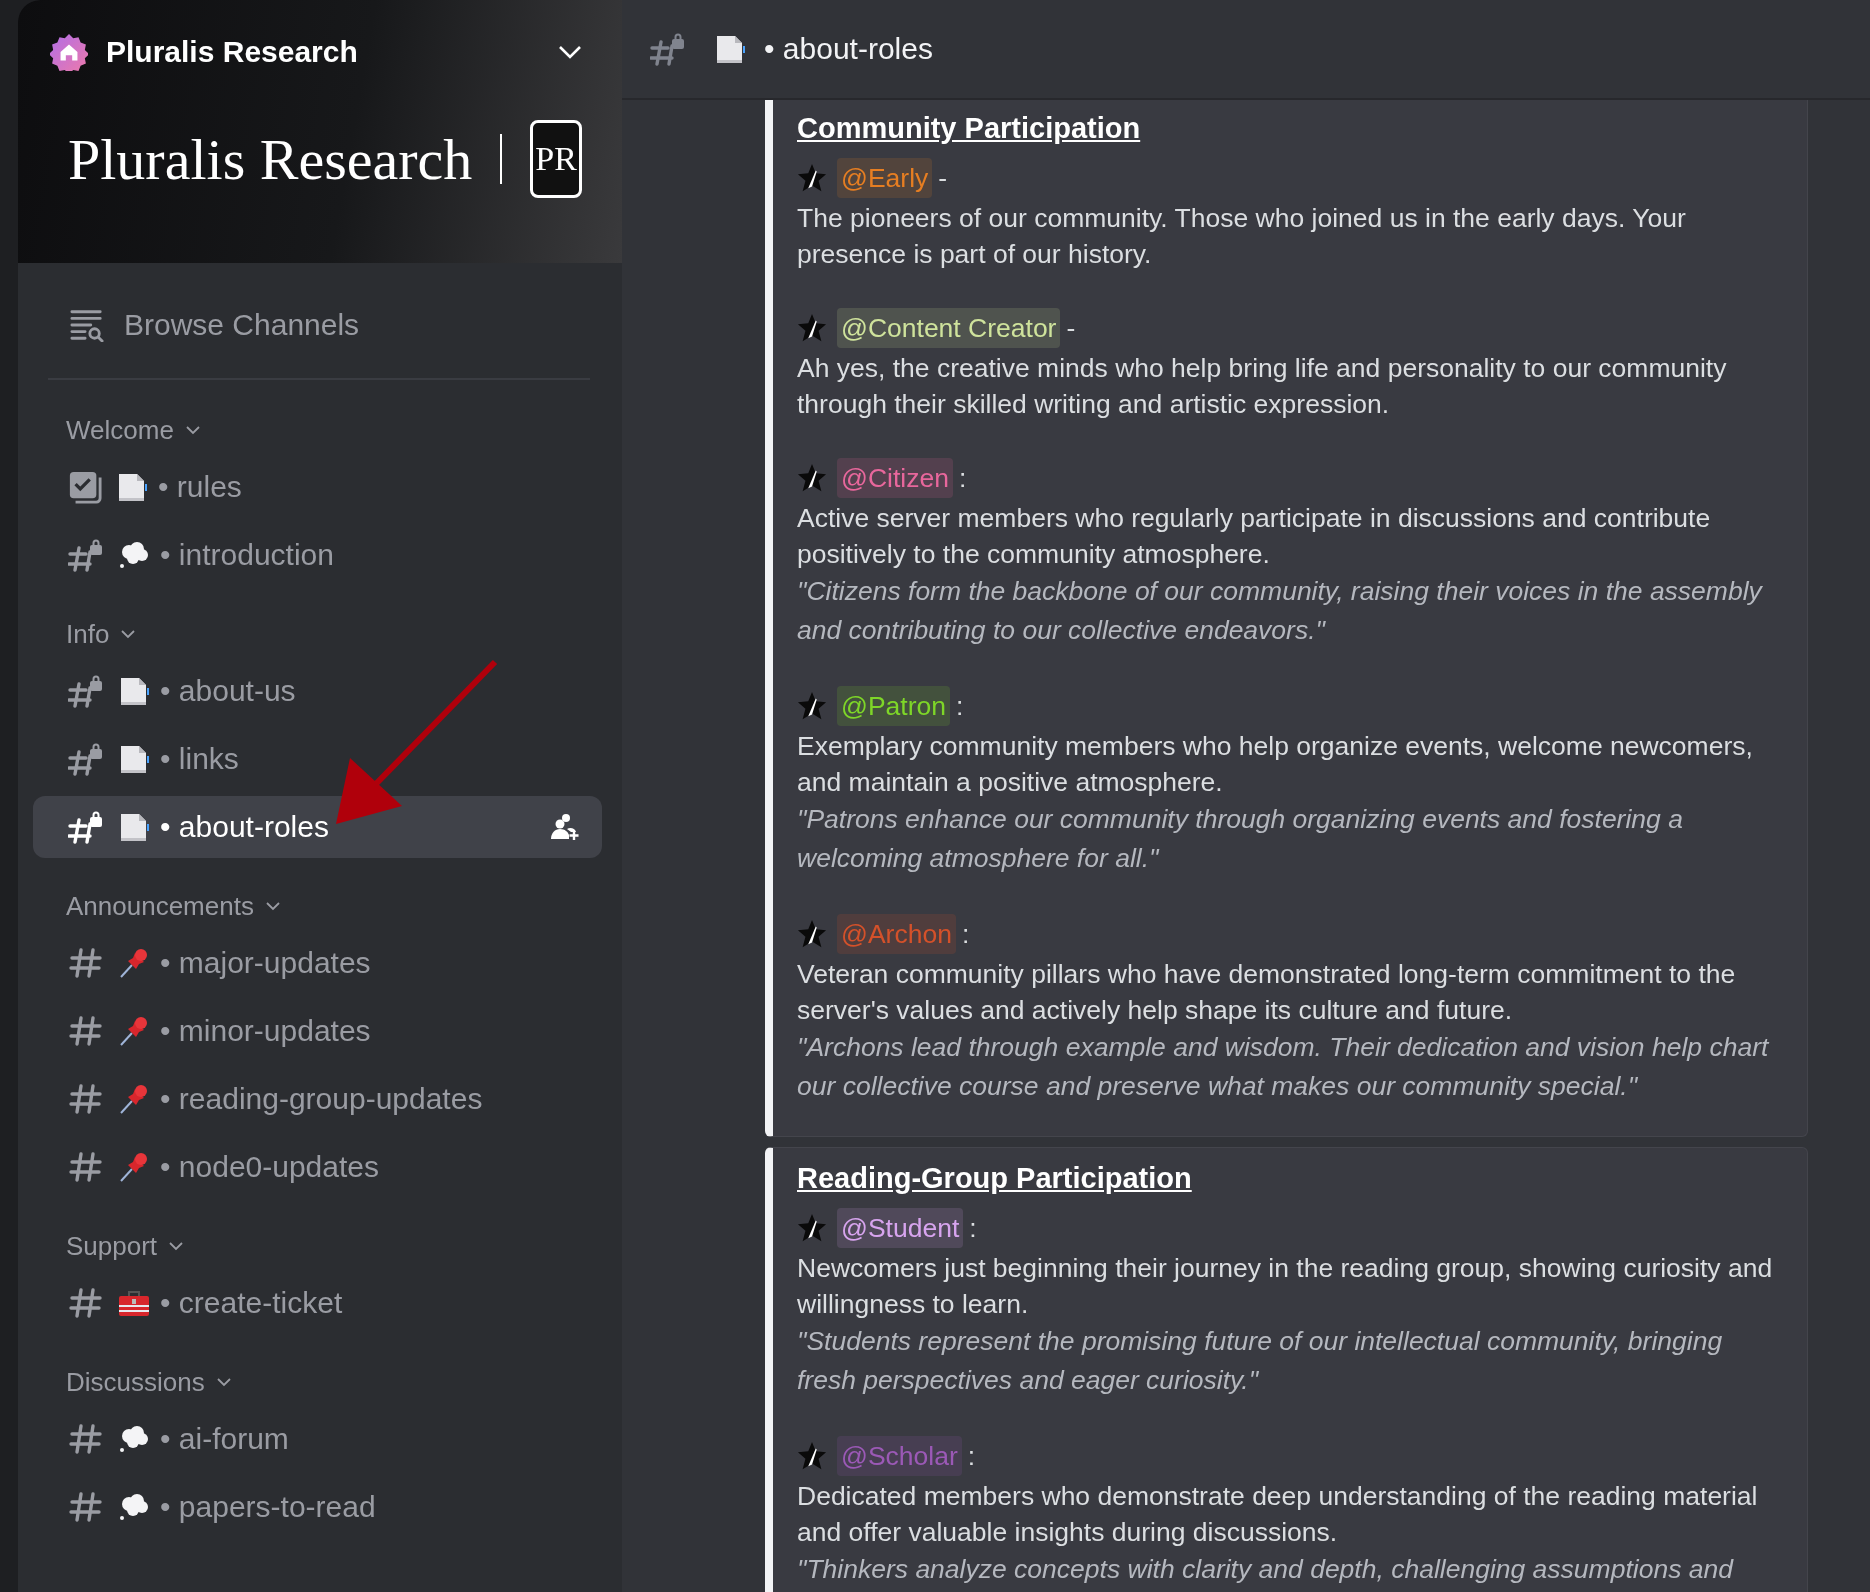  What do you see at coordinates (895, 478) in the screenshot?
I see `role-mention: @Citizen` at bounding box center [895, 478].